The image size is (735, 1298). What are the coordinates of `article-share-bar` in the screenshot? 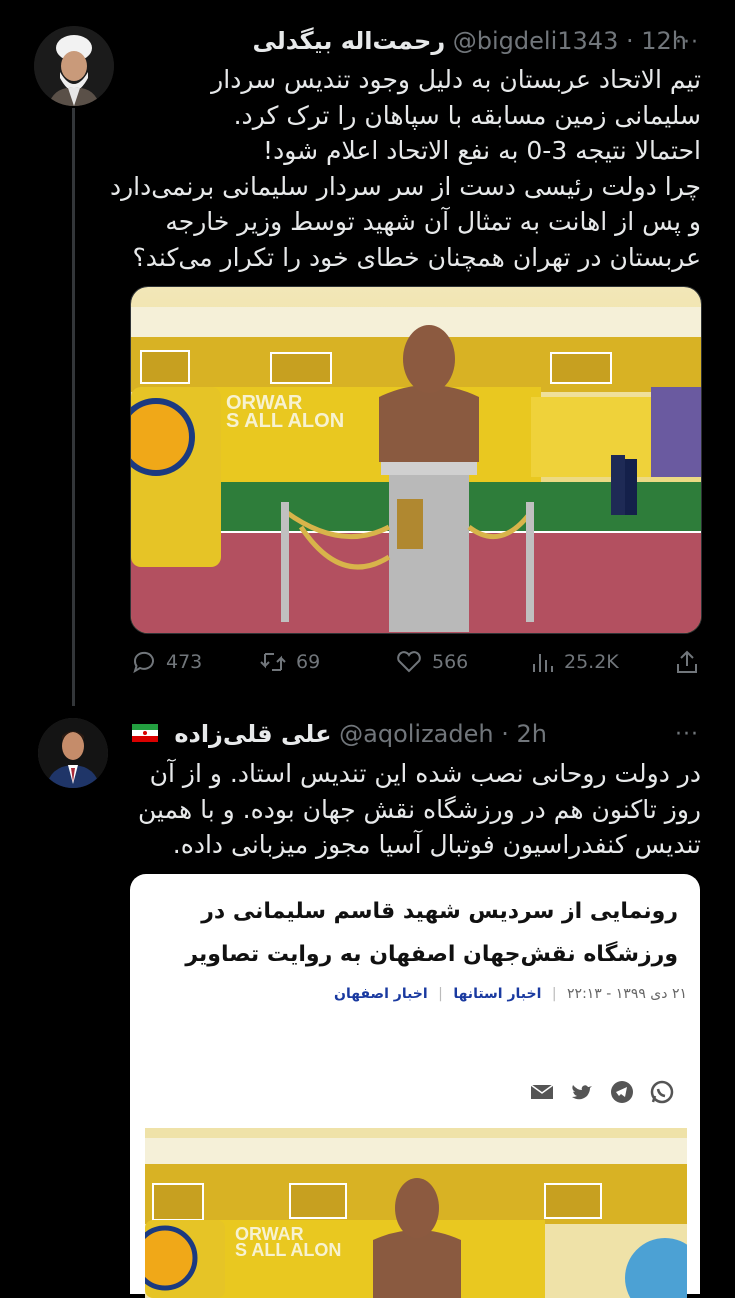 It's located at (602, 1092).